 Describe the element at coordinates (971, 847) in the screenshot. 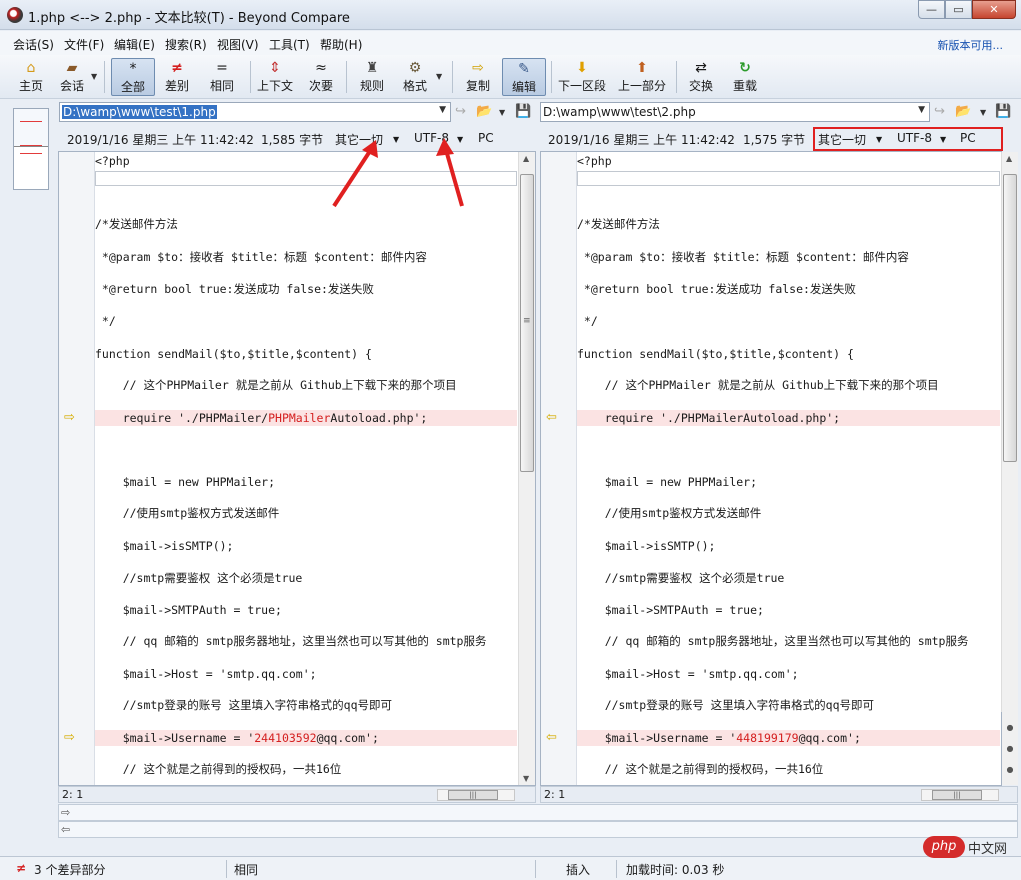

I see `watermark: php 中文网` at that location.